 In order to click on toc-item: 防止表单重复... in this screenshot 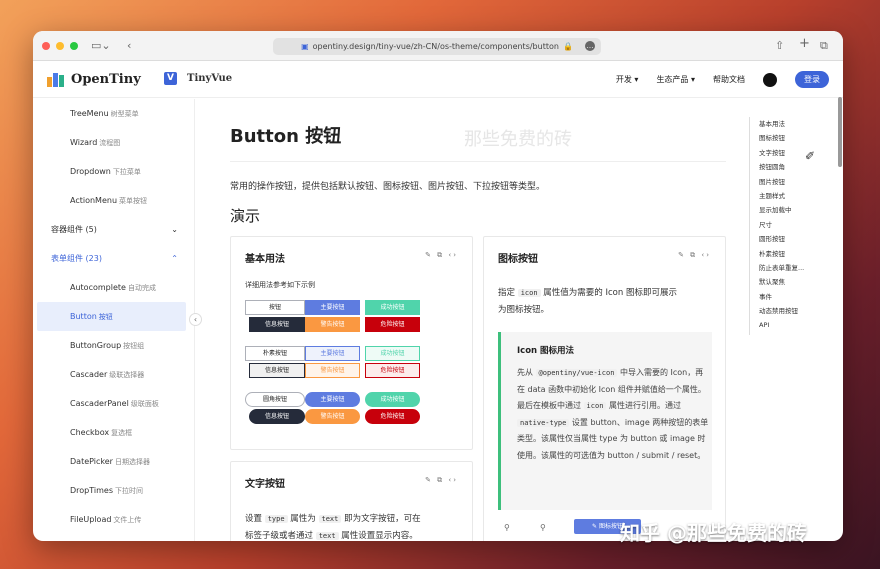, I will do `click(794, 268)`.